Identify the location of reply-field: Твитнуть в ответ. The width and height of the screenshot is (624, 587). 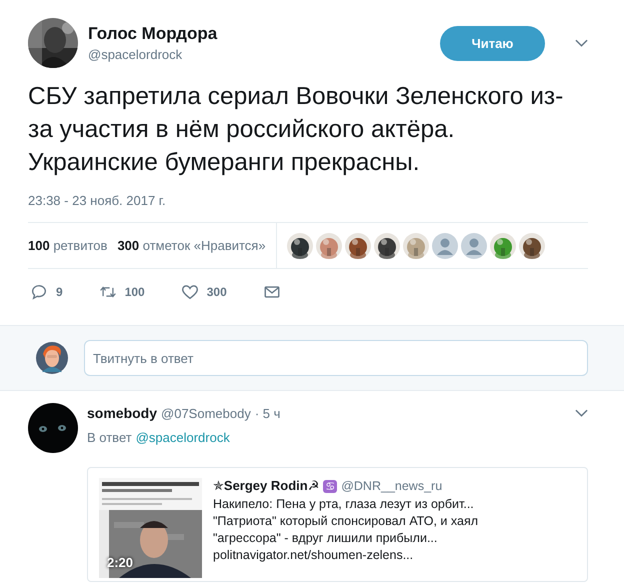
(336, 358).